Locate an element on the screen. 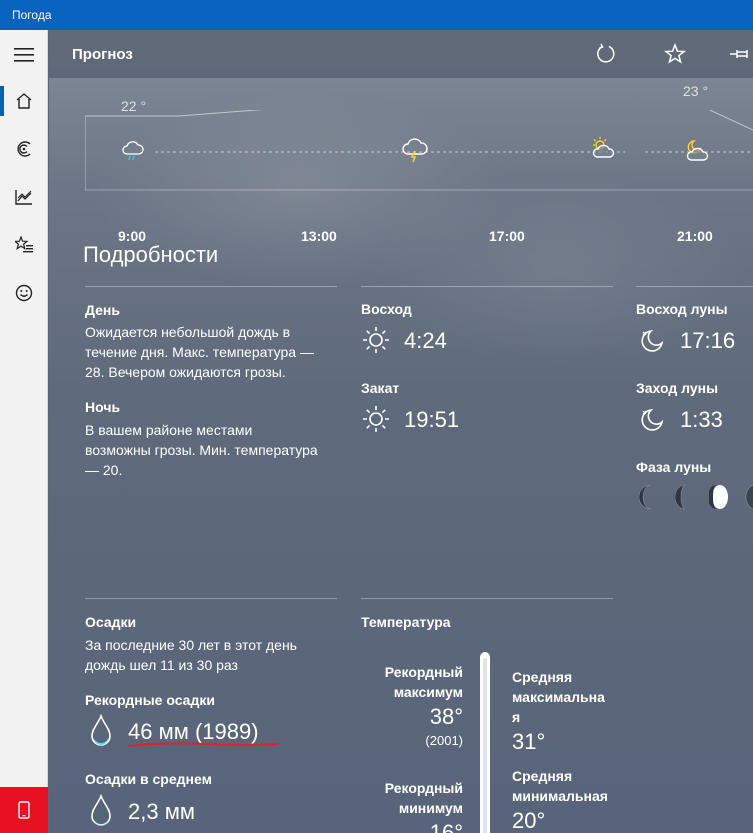 The width and height of the screenshot is (753, 833). star-list-icon is located at coordinates (24, 244).